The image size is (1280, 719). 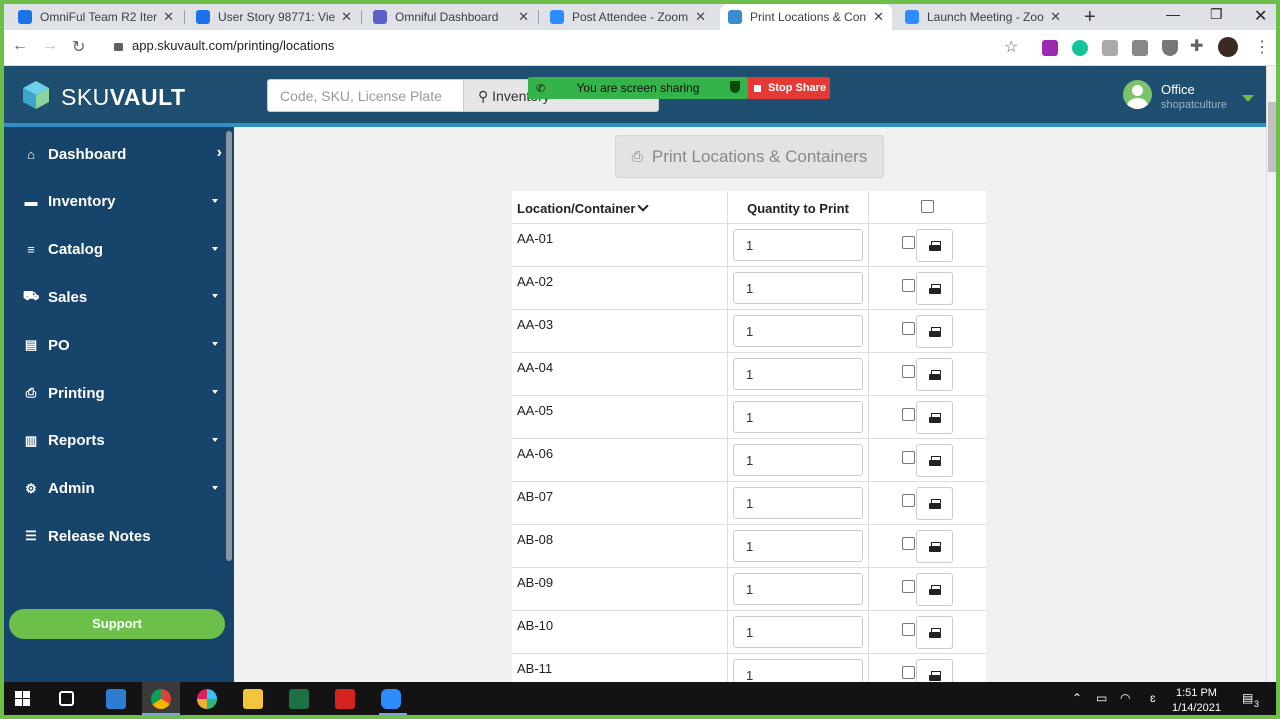 What do you see at coordinates (1153, 698) in the screenshot?
I see `language-icon: ɛ` at bounding box center [1153, 698].